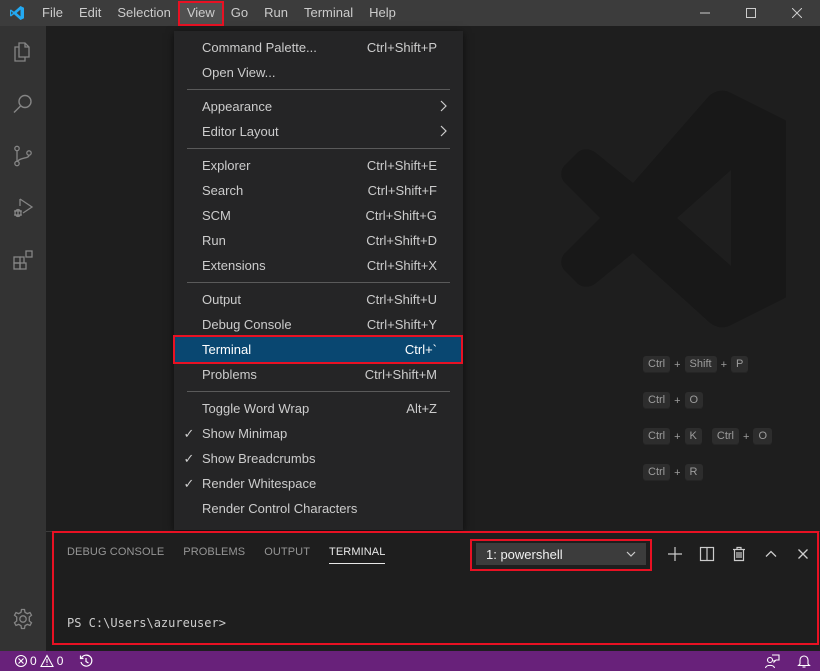 This screenshot has width=820, height=671. I want to click on activity-run-debug, so click(23, 208).